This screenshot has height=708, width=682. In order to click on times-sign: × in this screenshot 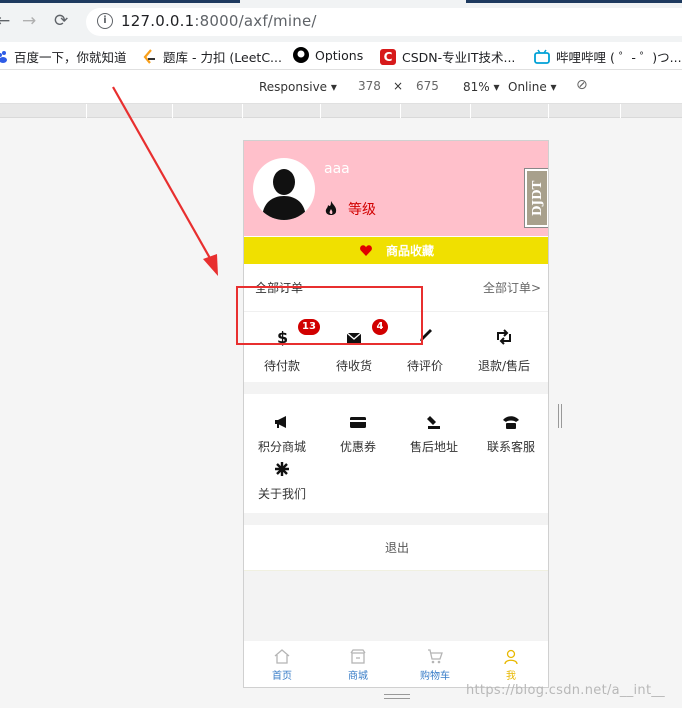, I will do `click(398, 86)`.